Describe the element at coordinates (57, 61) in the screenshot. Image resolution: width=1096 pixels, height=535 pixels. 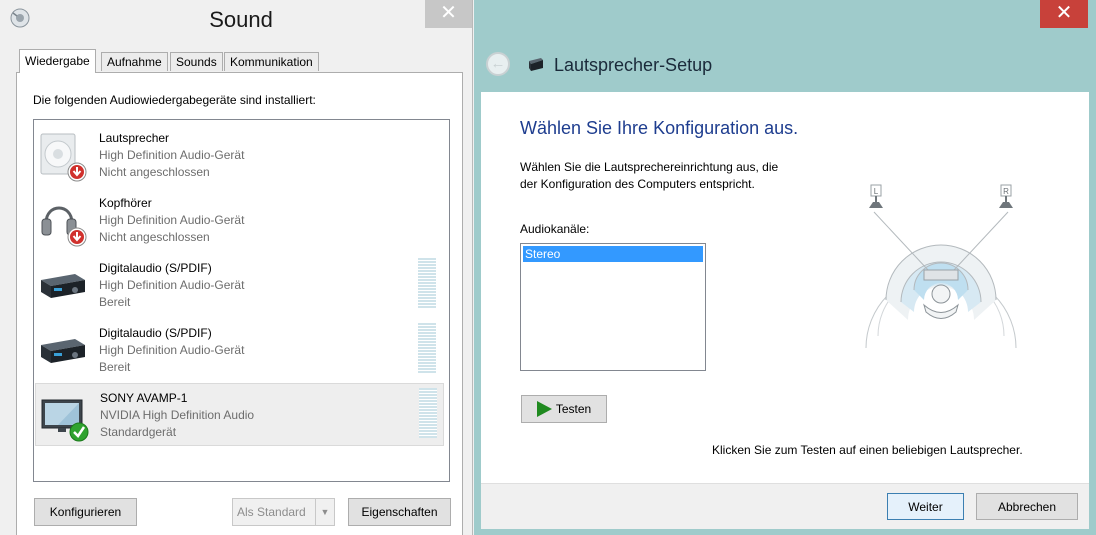
I see `tab-wiedergabe: Wiedergabe` at that location.